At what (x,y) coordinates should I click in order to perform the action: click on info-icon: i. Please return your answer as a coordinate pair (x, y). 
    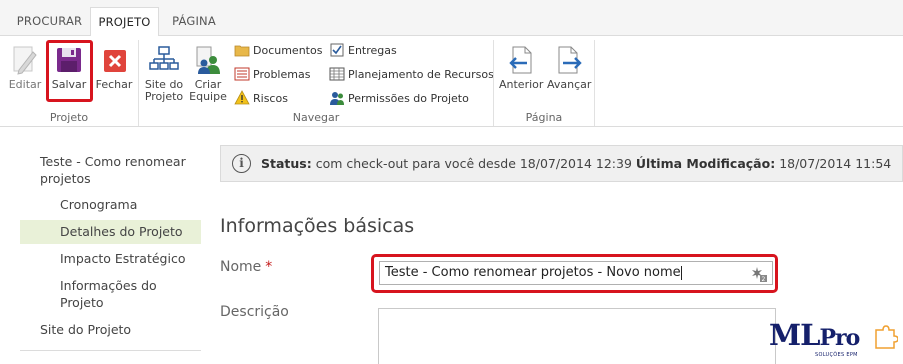
    Looking at the image, I should click on (241, 163).